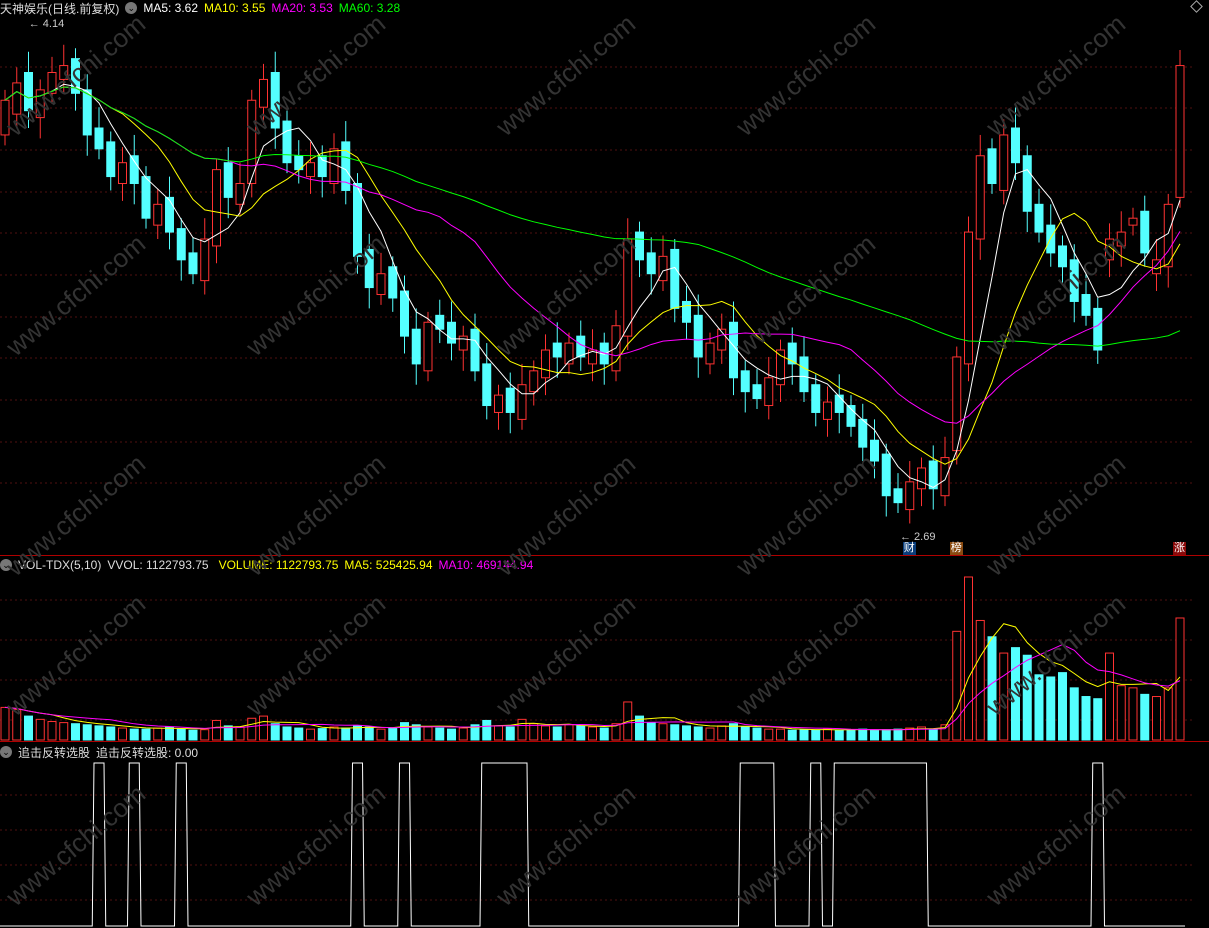  What do you see at coordinates (956, 548) in the screenshot?
I see `event-marker: 榜` at bounding box center [956, 548].